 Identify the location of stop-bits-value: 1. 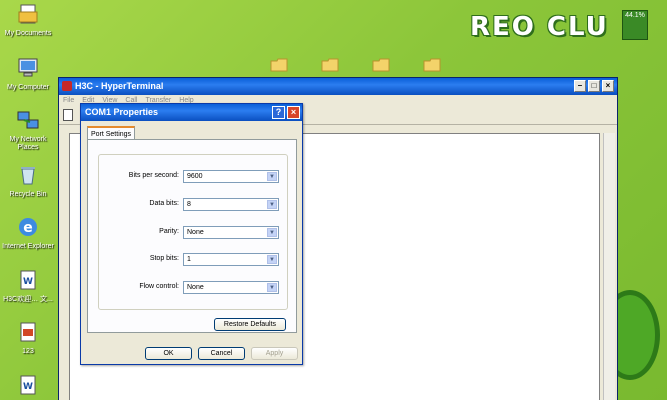
(189, 259).